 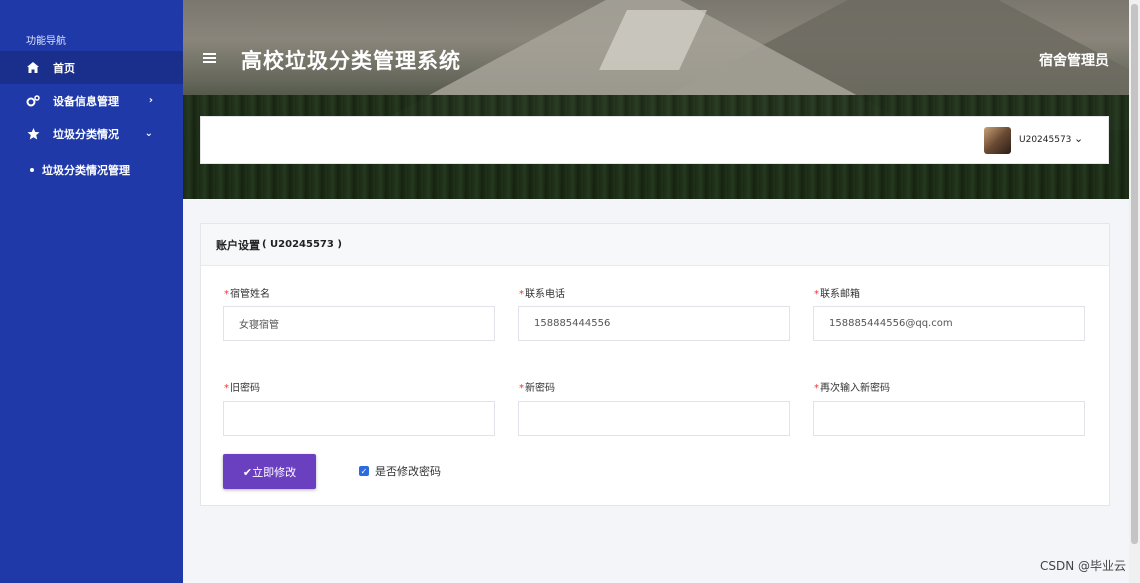 I want to click on sidebar-item-label: 首页, so click(x=64, y=68).